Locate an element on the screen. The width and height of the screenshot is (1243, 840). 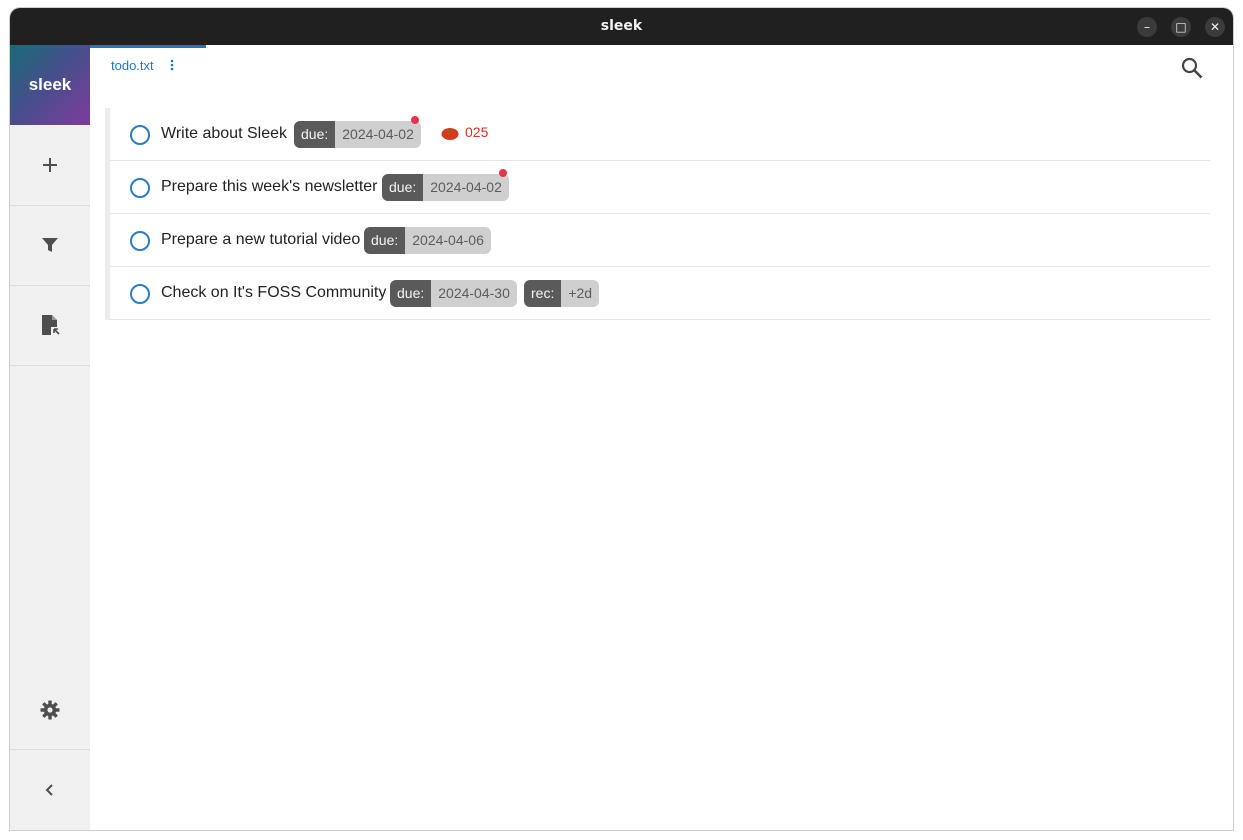
tab-menu-button is located at coordinates (172, 66).